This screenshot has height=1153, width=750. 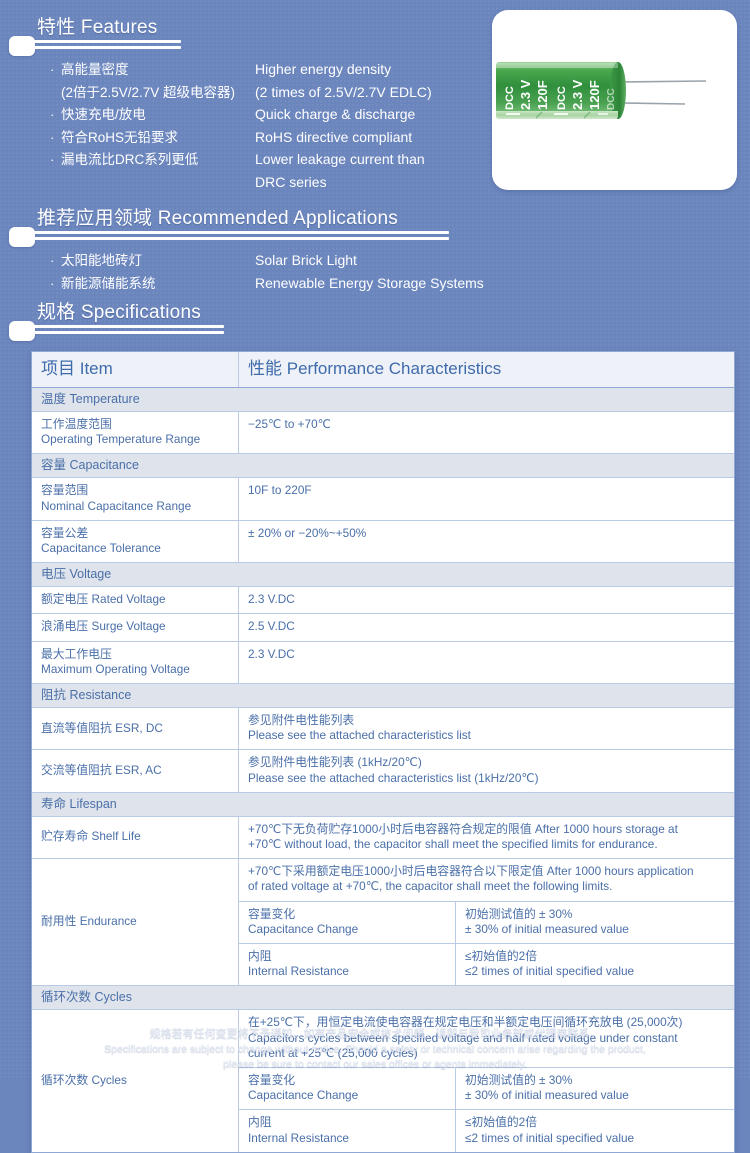 I want to click on capacitor-illustration: DCC 2.3 V 120F DCC 2.3 V 120F DCC, so click(x=601, y=90).